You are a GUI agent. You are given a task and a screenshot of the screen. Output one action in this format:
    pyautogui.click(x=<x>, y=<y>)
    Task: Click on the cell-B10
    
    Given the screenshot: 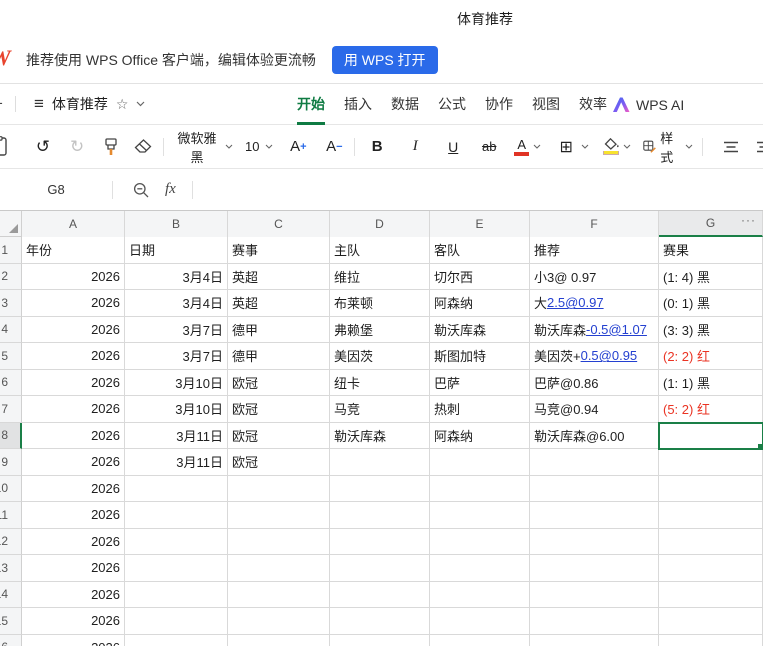 What is the action you would take?
    pyautogui.click(x=176, y=488)
    